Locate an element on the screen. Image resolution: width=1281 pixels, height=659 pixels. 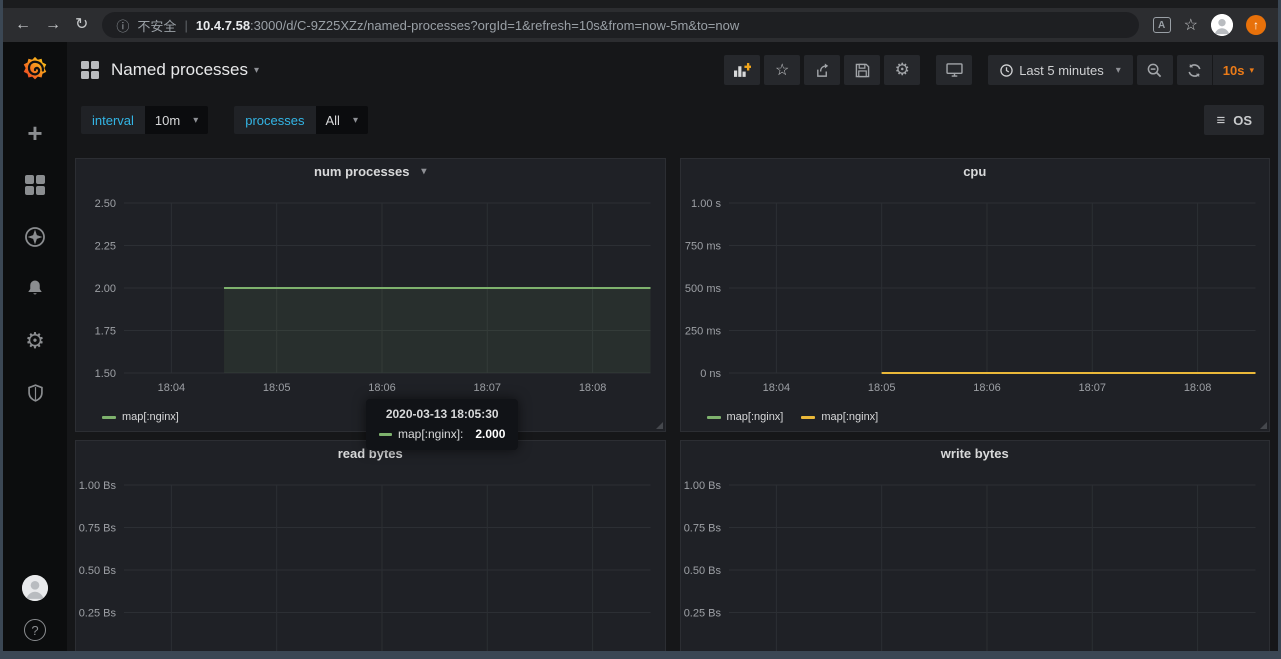
browser-actions: A ☆ ↑ is located at coordinates (1209, 25).